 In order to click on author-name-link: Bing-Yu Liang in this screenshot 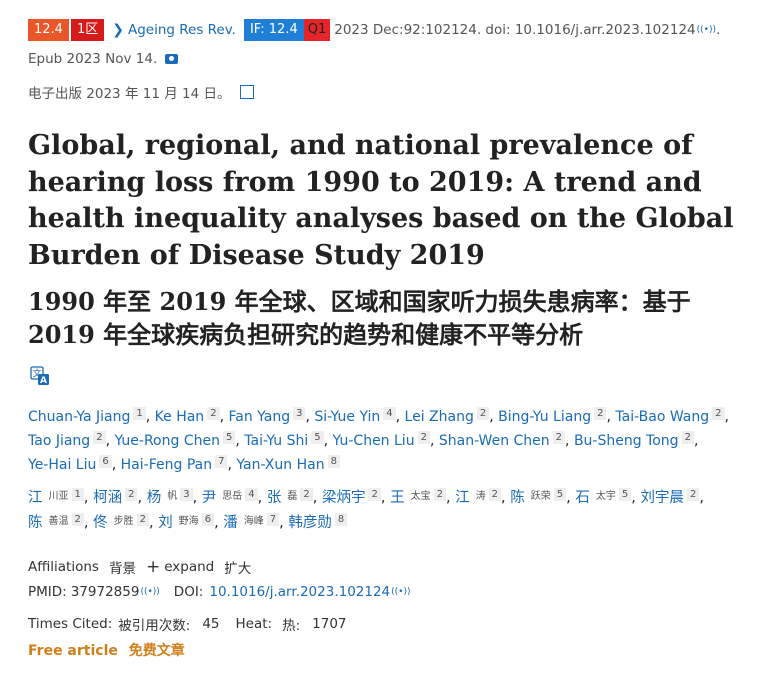, I will do `click(544, 417)`.